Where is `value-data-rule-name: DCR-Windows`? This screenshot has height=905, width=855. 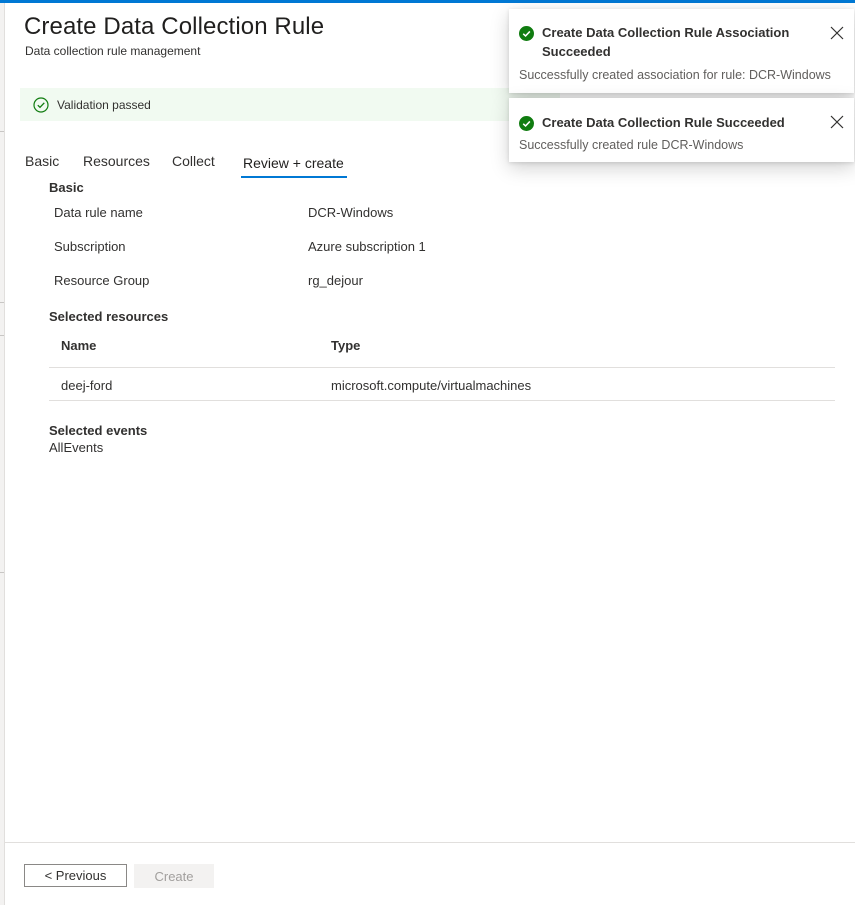 value-data-rule-name: DCR-Windows is located at coordinates (351, 212).